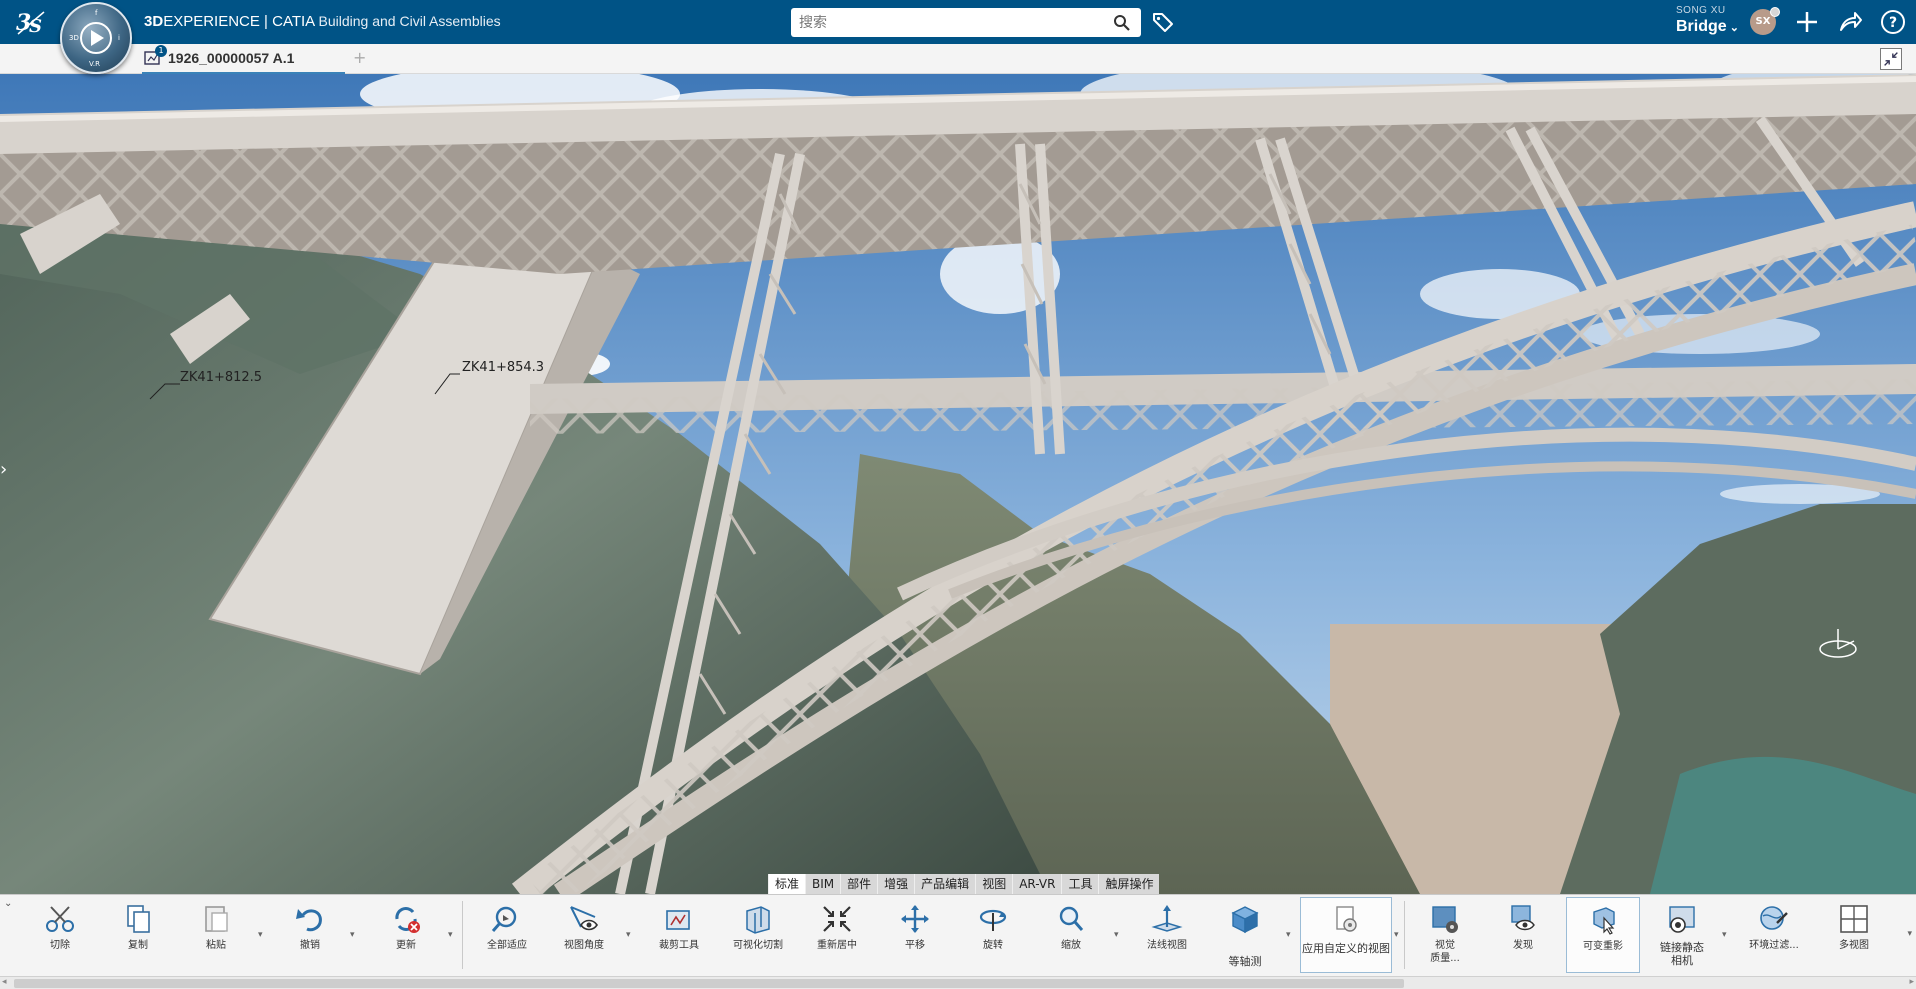 This screenshot has width=1916, height=989. What do you see at coordinates (260, 935) in the screenshot?
I see `paste-dropdown-icon: ▾` at bounding box center [260, 935].